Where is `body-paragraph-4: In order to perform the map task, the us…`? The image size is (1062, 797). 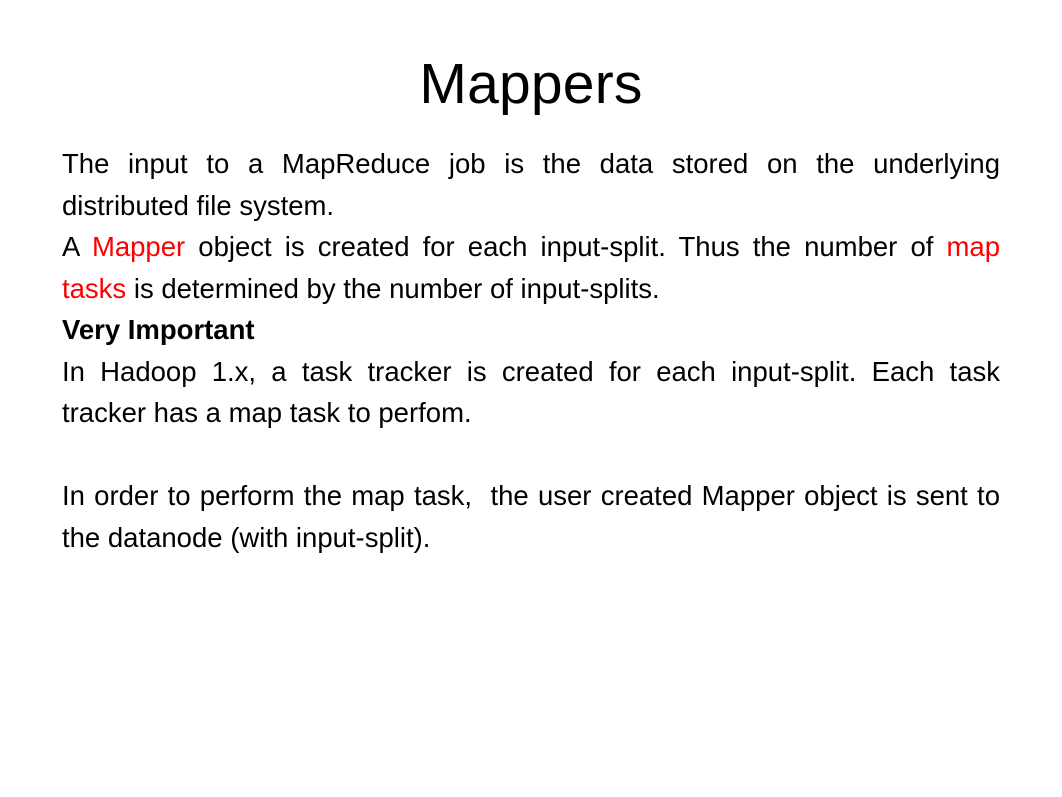 body-paragraph-4: In order to perform the map task, the us… is located at coordinates (531, 516).